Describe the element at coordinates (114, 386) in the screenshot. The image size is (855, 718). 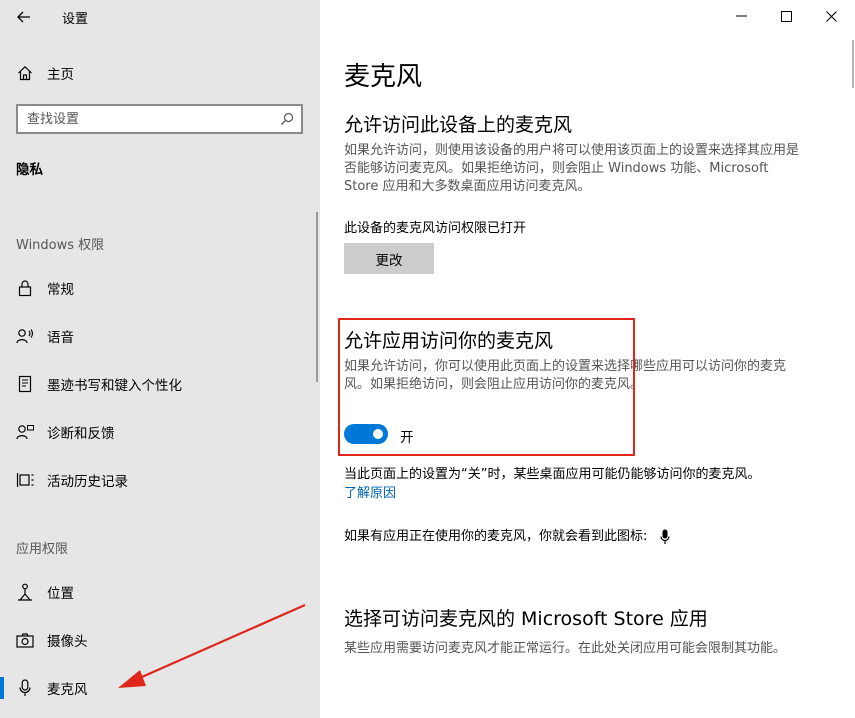
I see `sidebar-item-label: 墨迹书写和键入个性化` at that location.